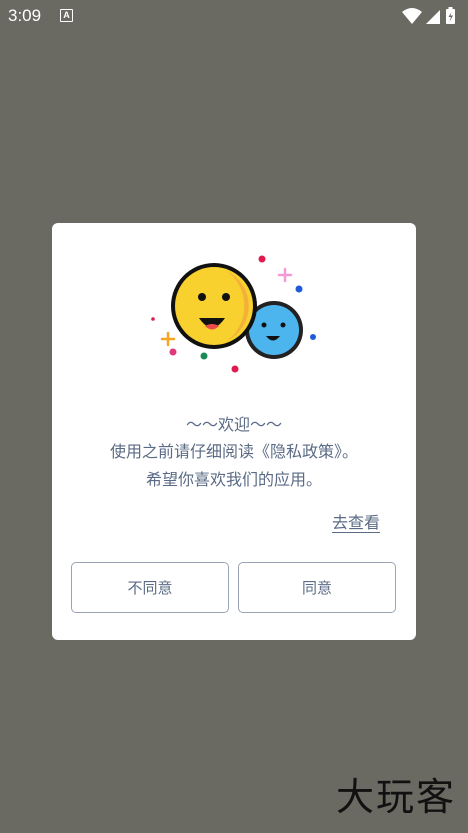 The width and height of the screenshot is (468, 833). I want to click on agree-button: 同意, so click(317, 587).